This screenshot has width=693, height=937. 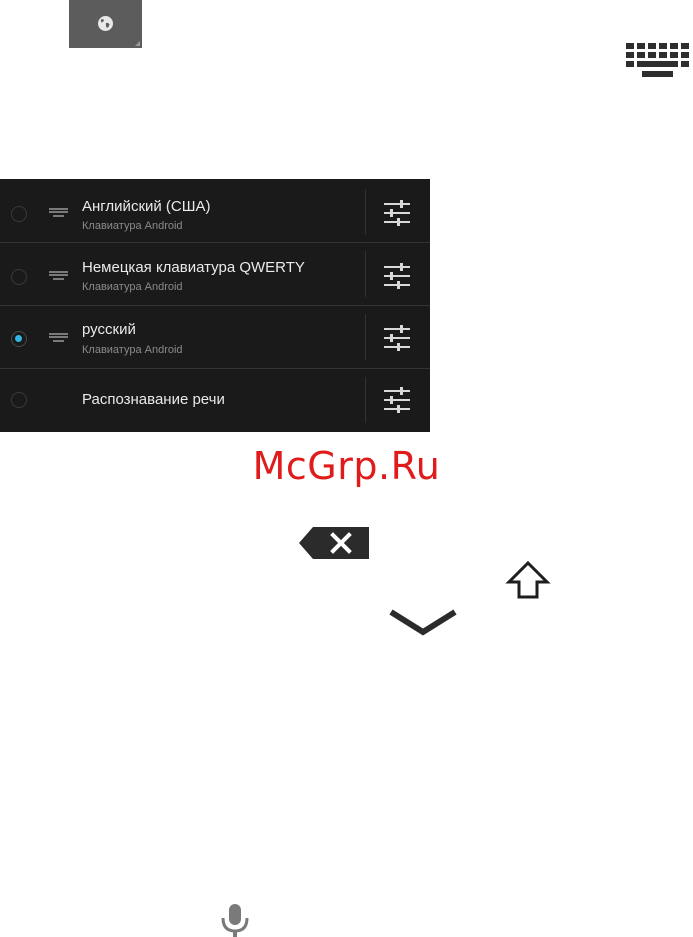 I want to click on ime-item-russian: русский Клавиатура Android, so click(x=215, y=337).